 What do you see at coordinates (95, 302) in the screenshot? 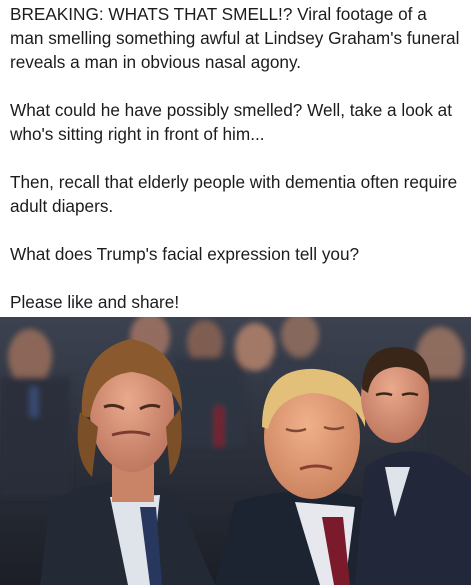
I see `post-paragraph-cta: Please like and share!` at bounding box center [95, 302].